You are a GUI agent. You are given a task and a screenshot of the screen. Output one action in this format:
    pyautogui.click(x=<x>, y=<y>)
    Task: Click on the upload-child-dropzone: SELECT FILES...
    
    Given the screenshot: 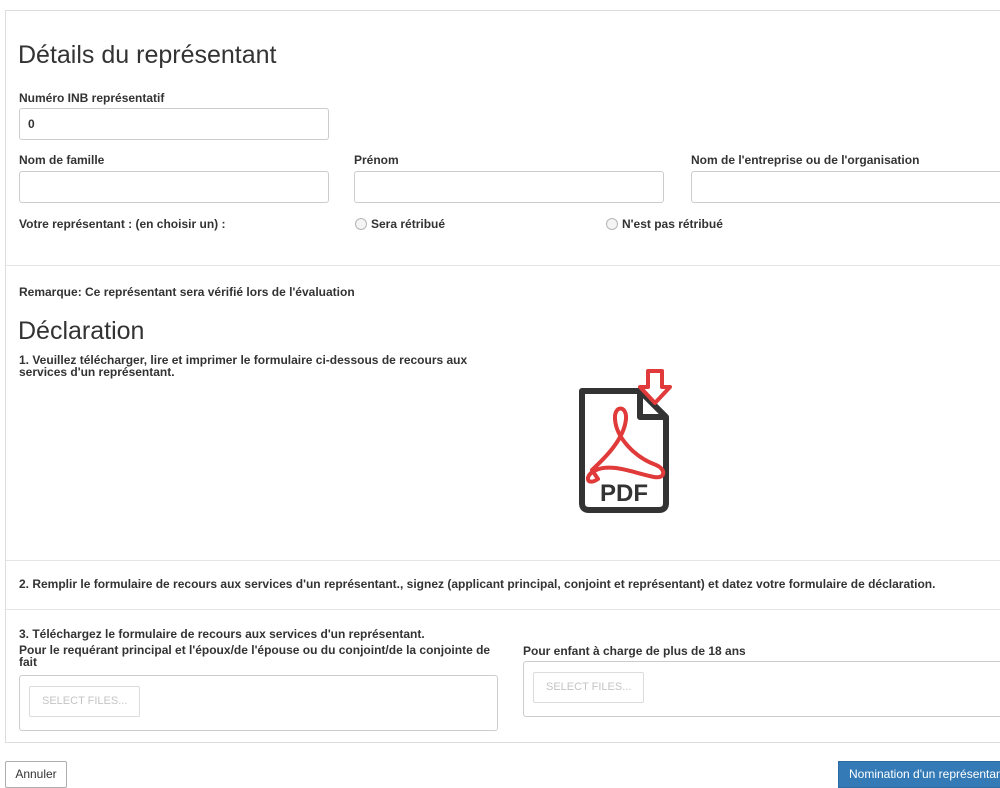 What is the action you would take?
    pyautogui.click(x=761, y=689)
    